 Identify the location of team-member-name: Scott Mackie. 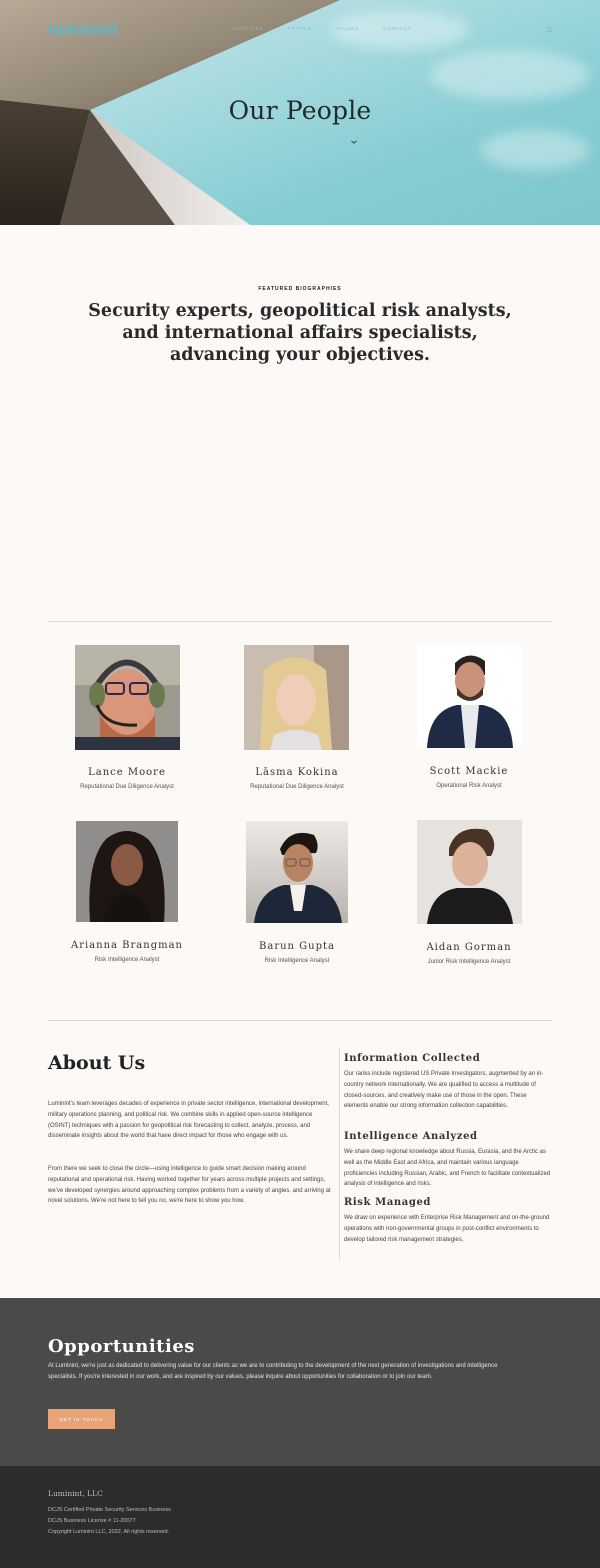
(469, 771).